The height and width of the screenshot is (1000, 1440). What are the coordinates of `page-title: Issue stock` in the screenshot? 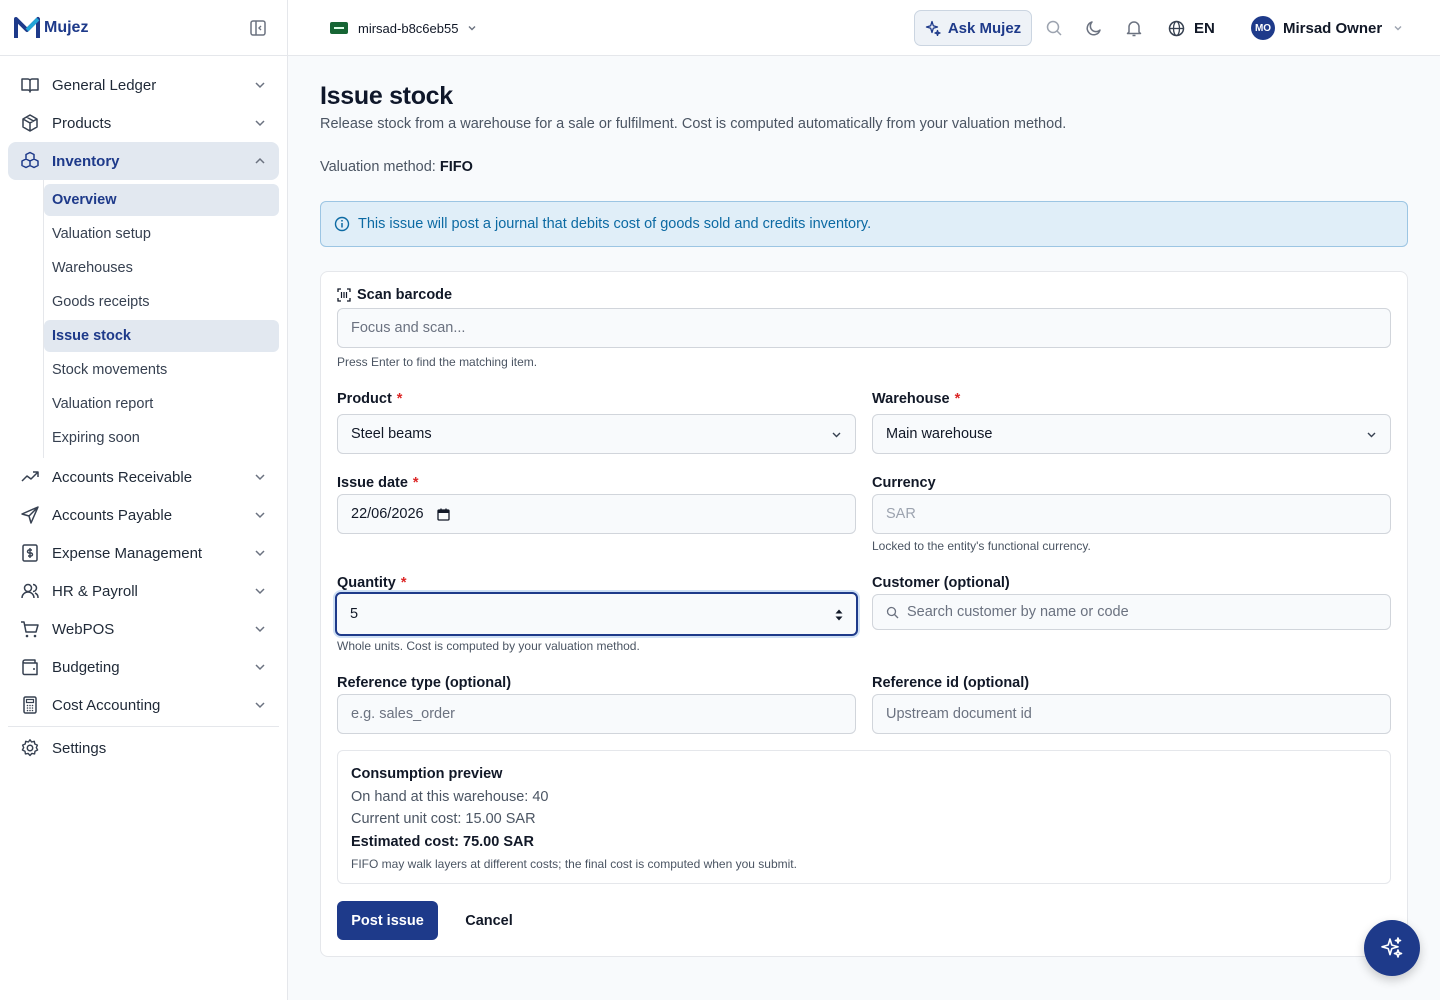 It's located at (386, 96).